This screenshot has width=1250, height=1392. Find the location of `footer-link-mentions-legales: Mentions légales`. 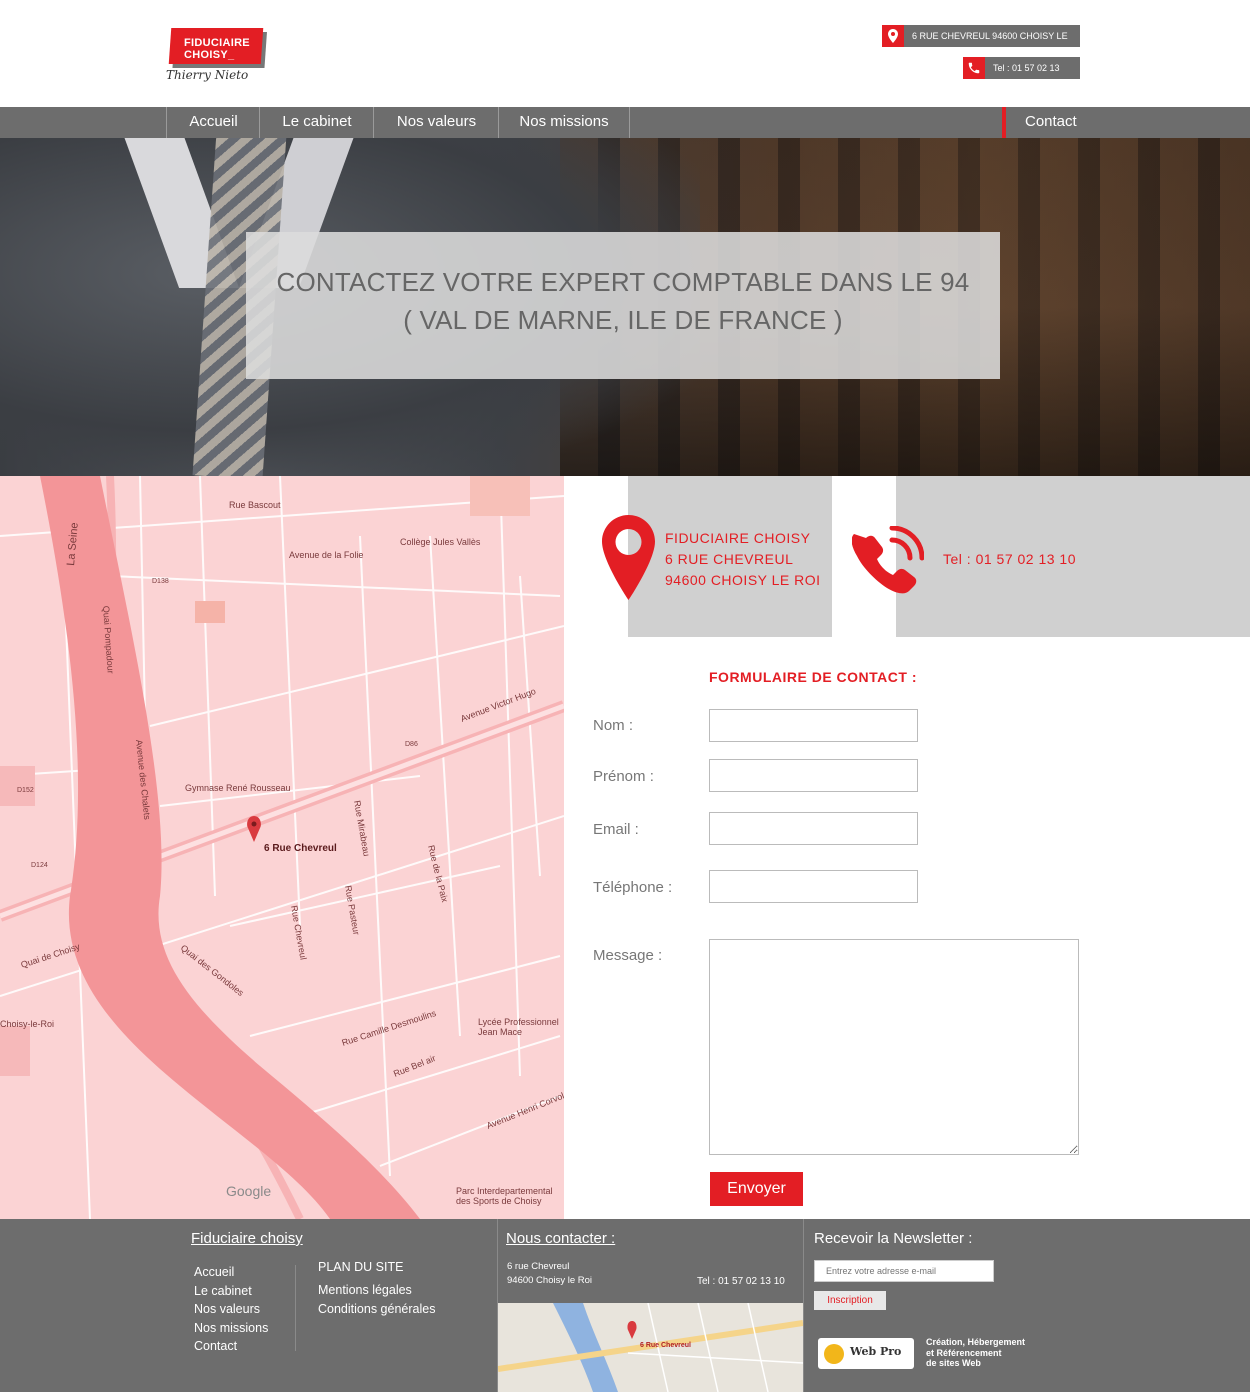

footer-link-mentions-legales: Mentions légales is located at coordinates (365, 1290).